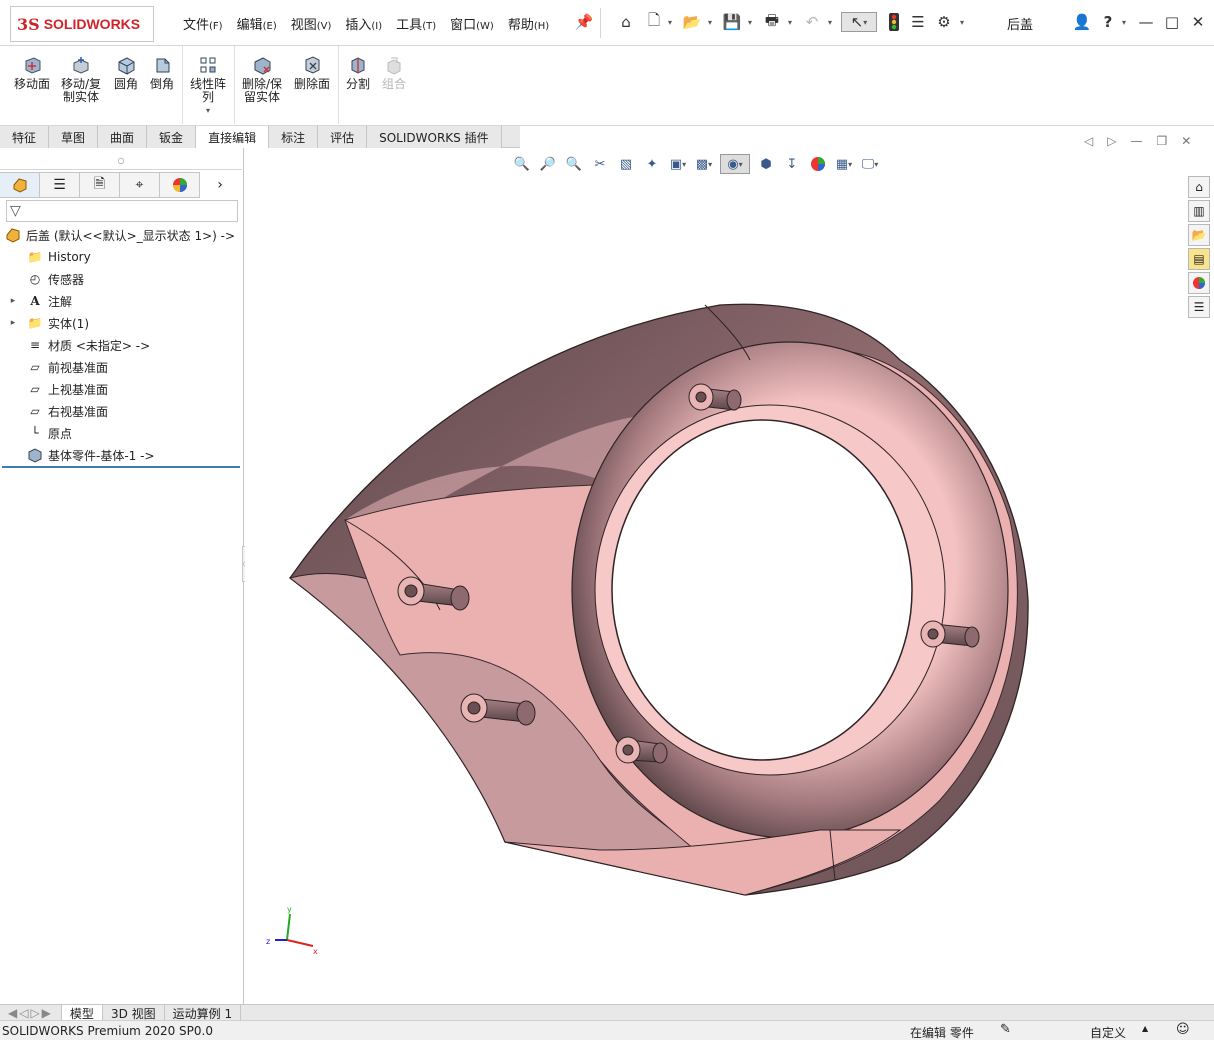 The height and width of the screenshot is (1040, 1214). I want to click on view-settings-icon: ▣ ▾, so click(678, 164).